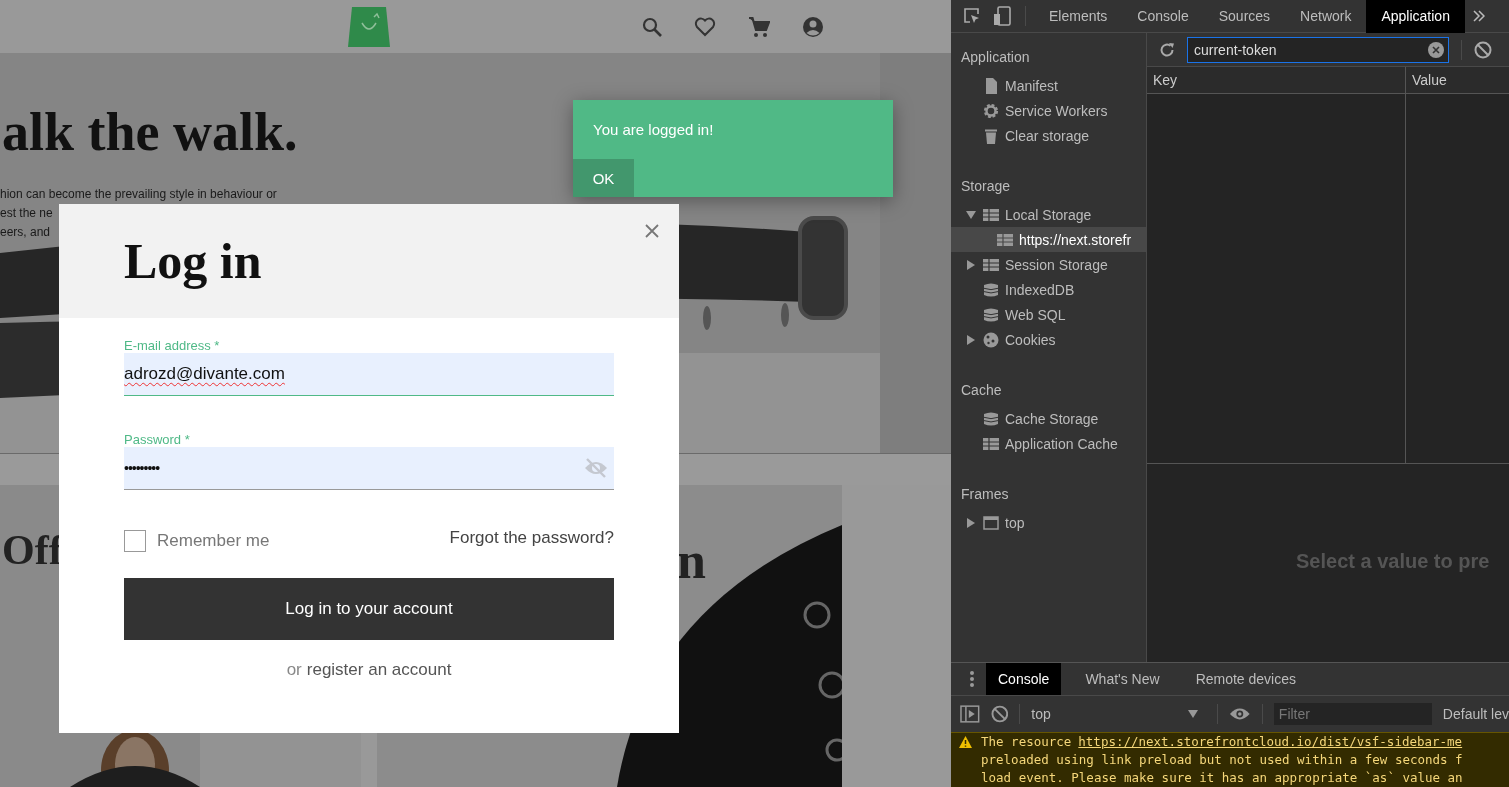 The width and height of the screenshot is (1509, 787). What do you see at coordinates (294, 669) in the screenshot?
I see `register-prefix: or` at bounding box center [294, 669].